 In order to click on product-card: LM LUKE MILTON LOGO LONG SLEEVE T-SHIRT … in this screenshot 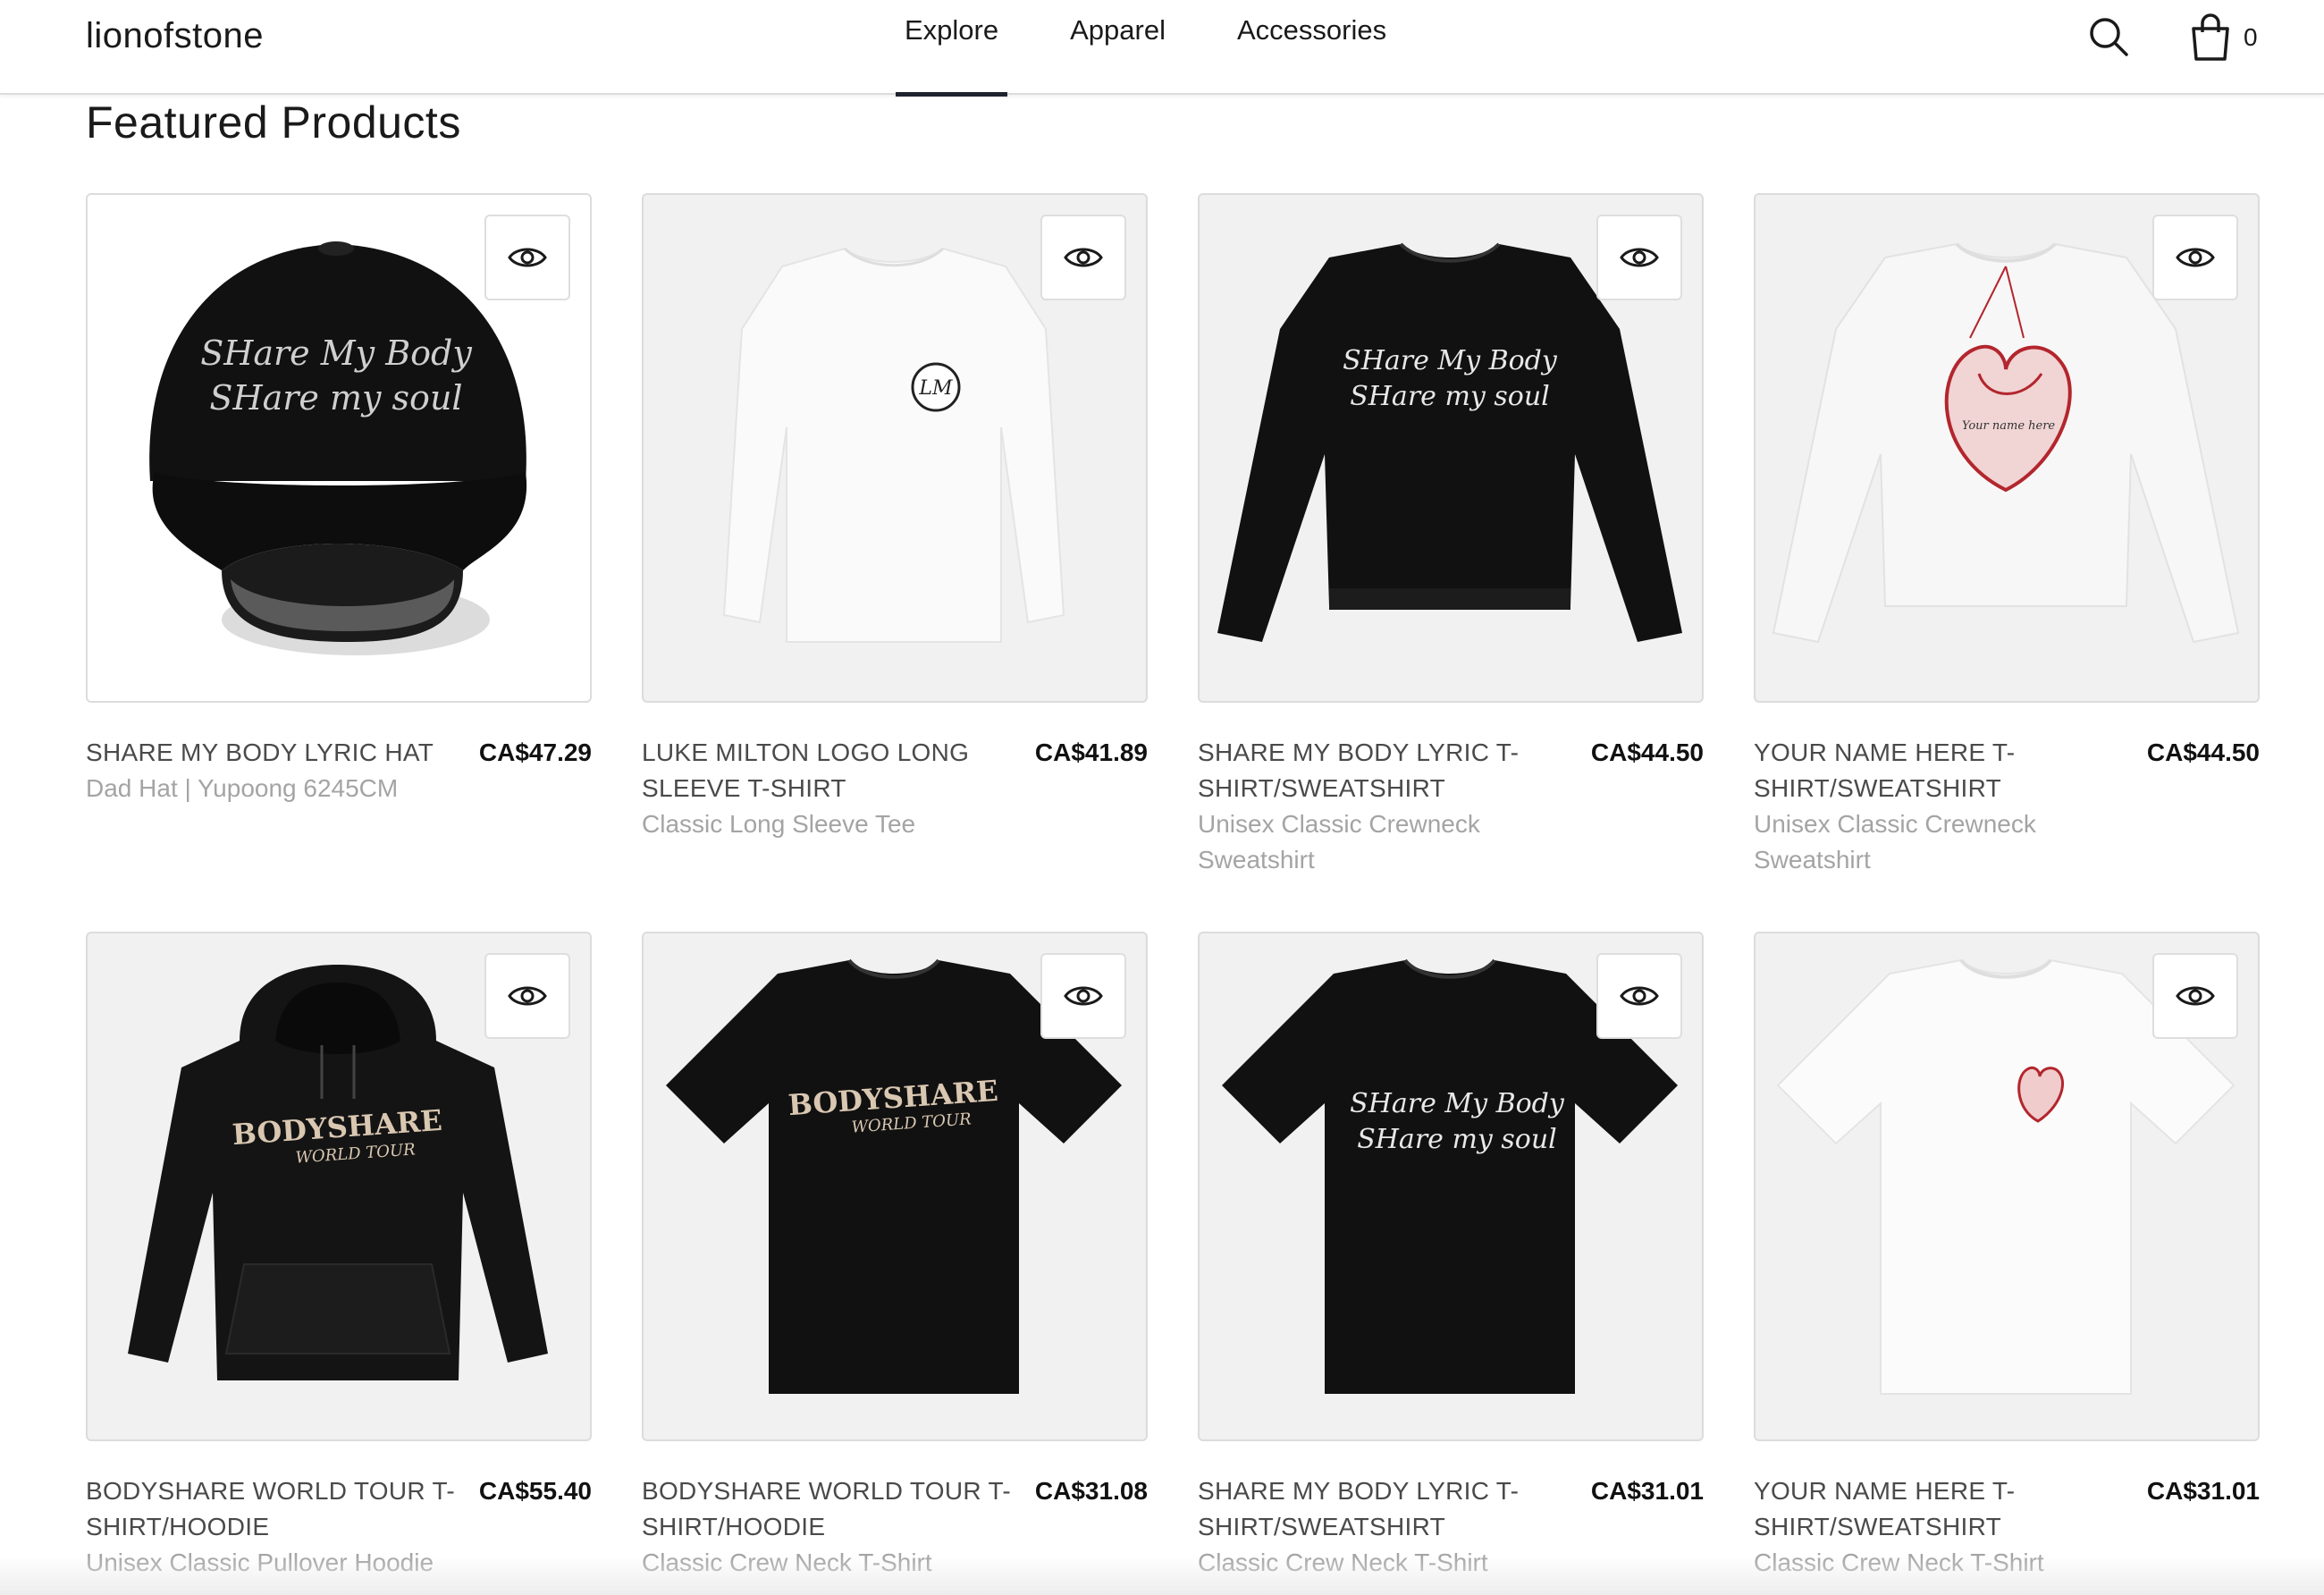, I will do `click(895, 522)`.